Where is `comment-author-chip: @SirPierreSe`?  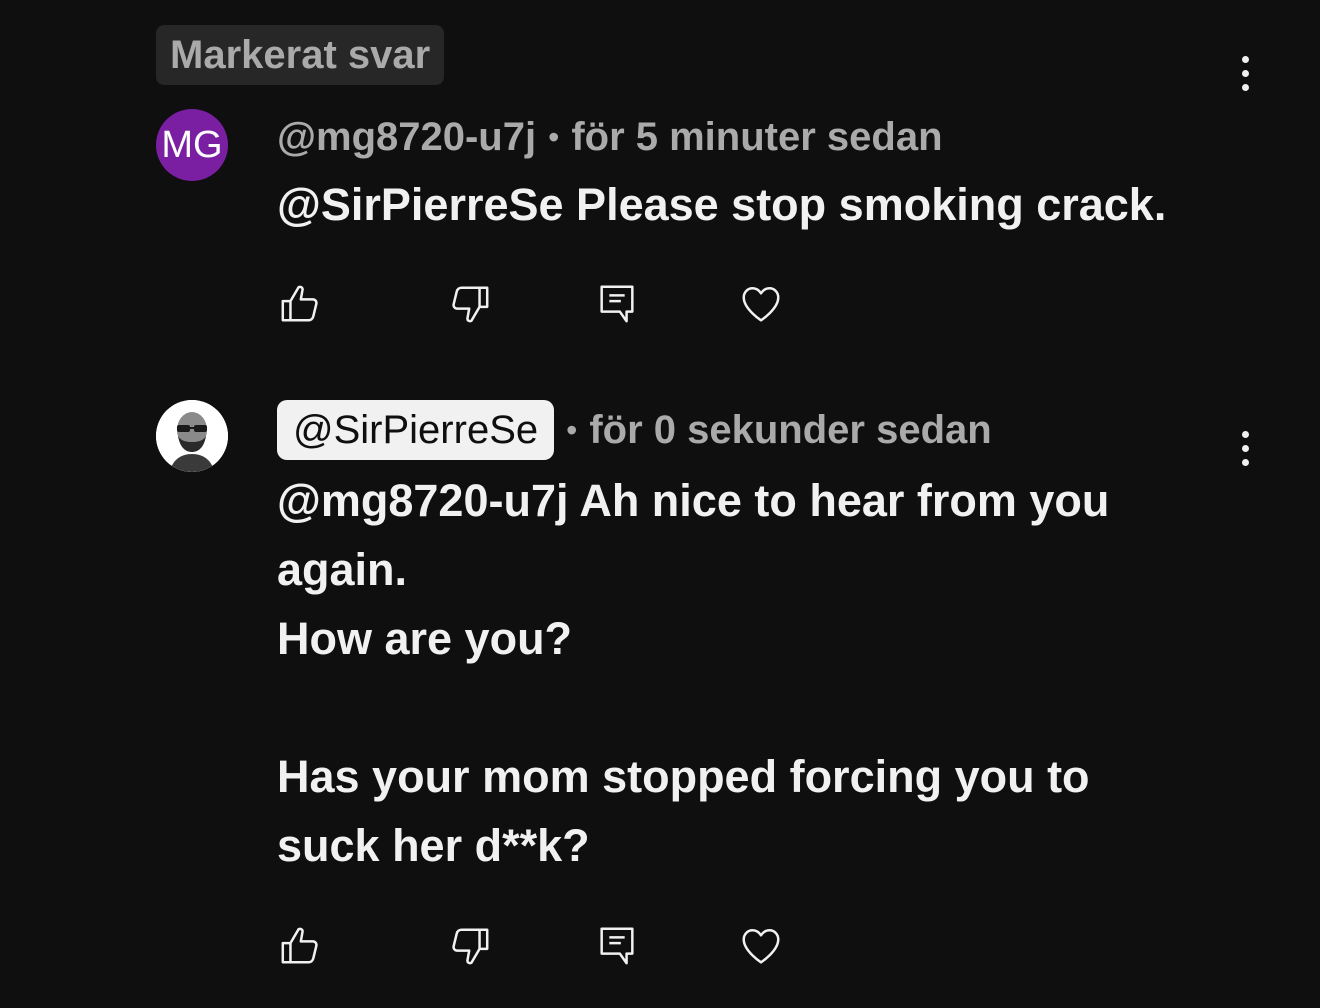 comment-author-chip: @SirPierreSe is located at coordinates (416, 430).